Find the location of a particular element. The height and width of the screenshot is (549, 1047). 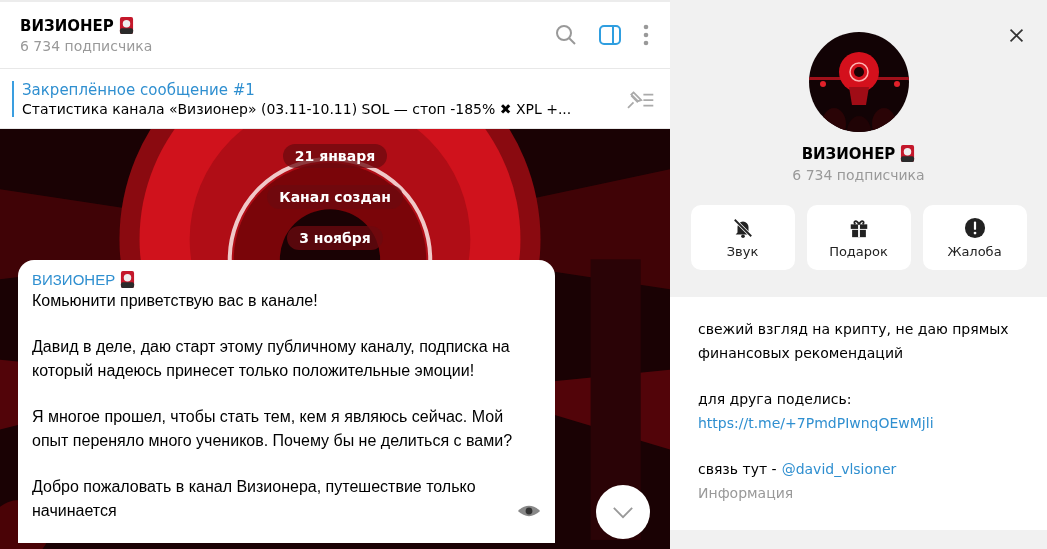

side-panel-icon is located at coordinates (610, 35).